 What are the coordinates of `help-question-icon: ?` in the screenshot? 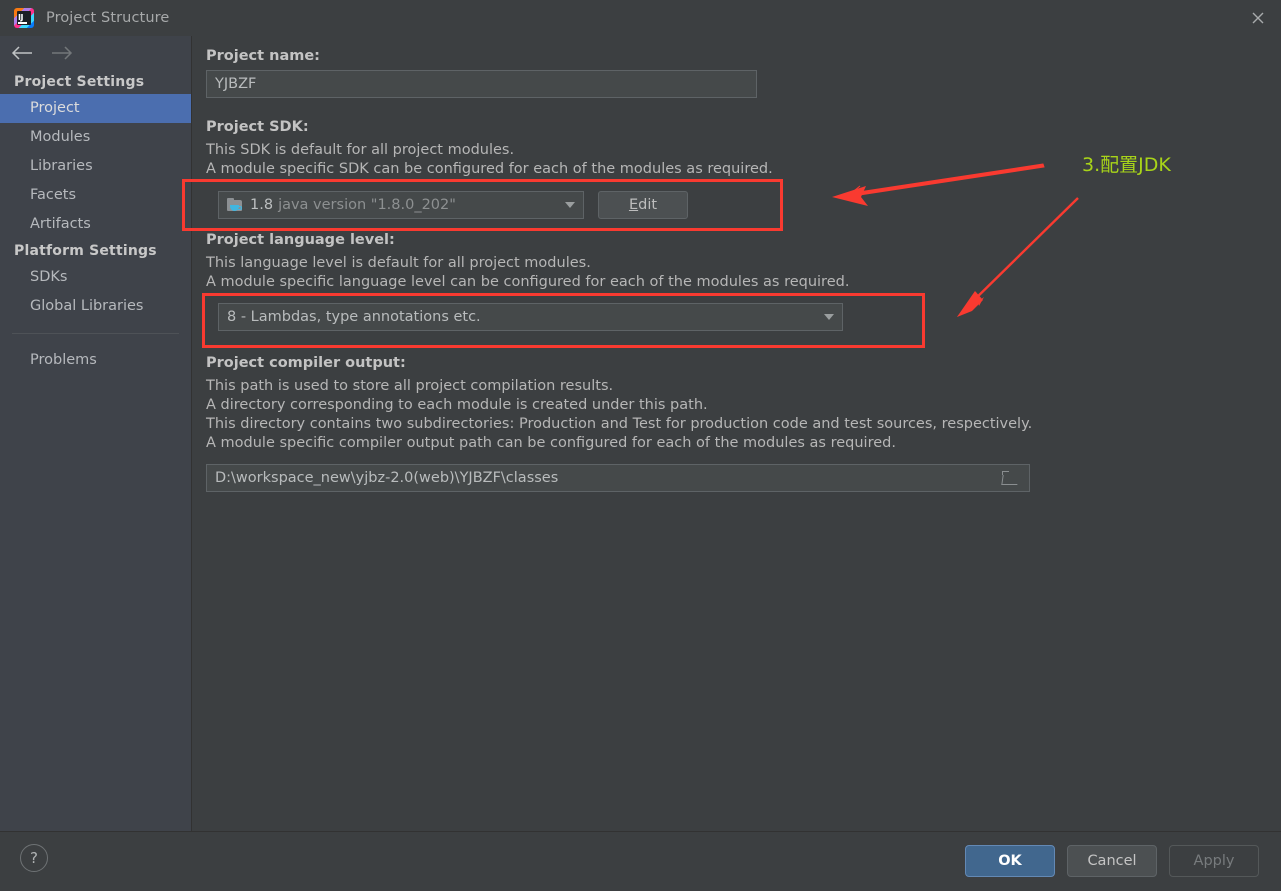 It's located at (34, 858).